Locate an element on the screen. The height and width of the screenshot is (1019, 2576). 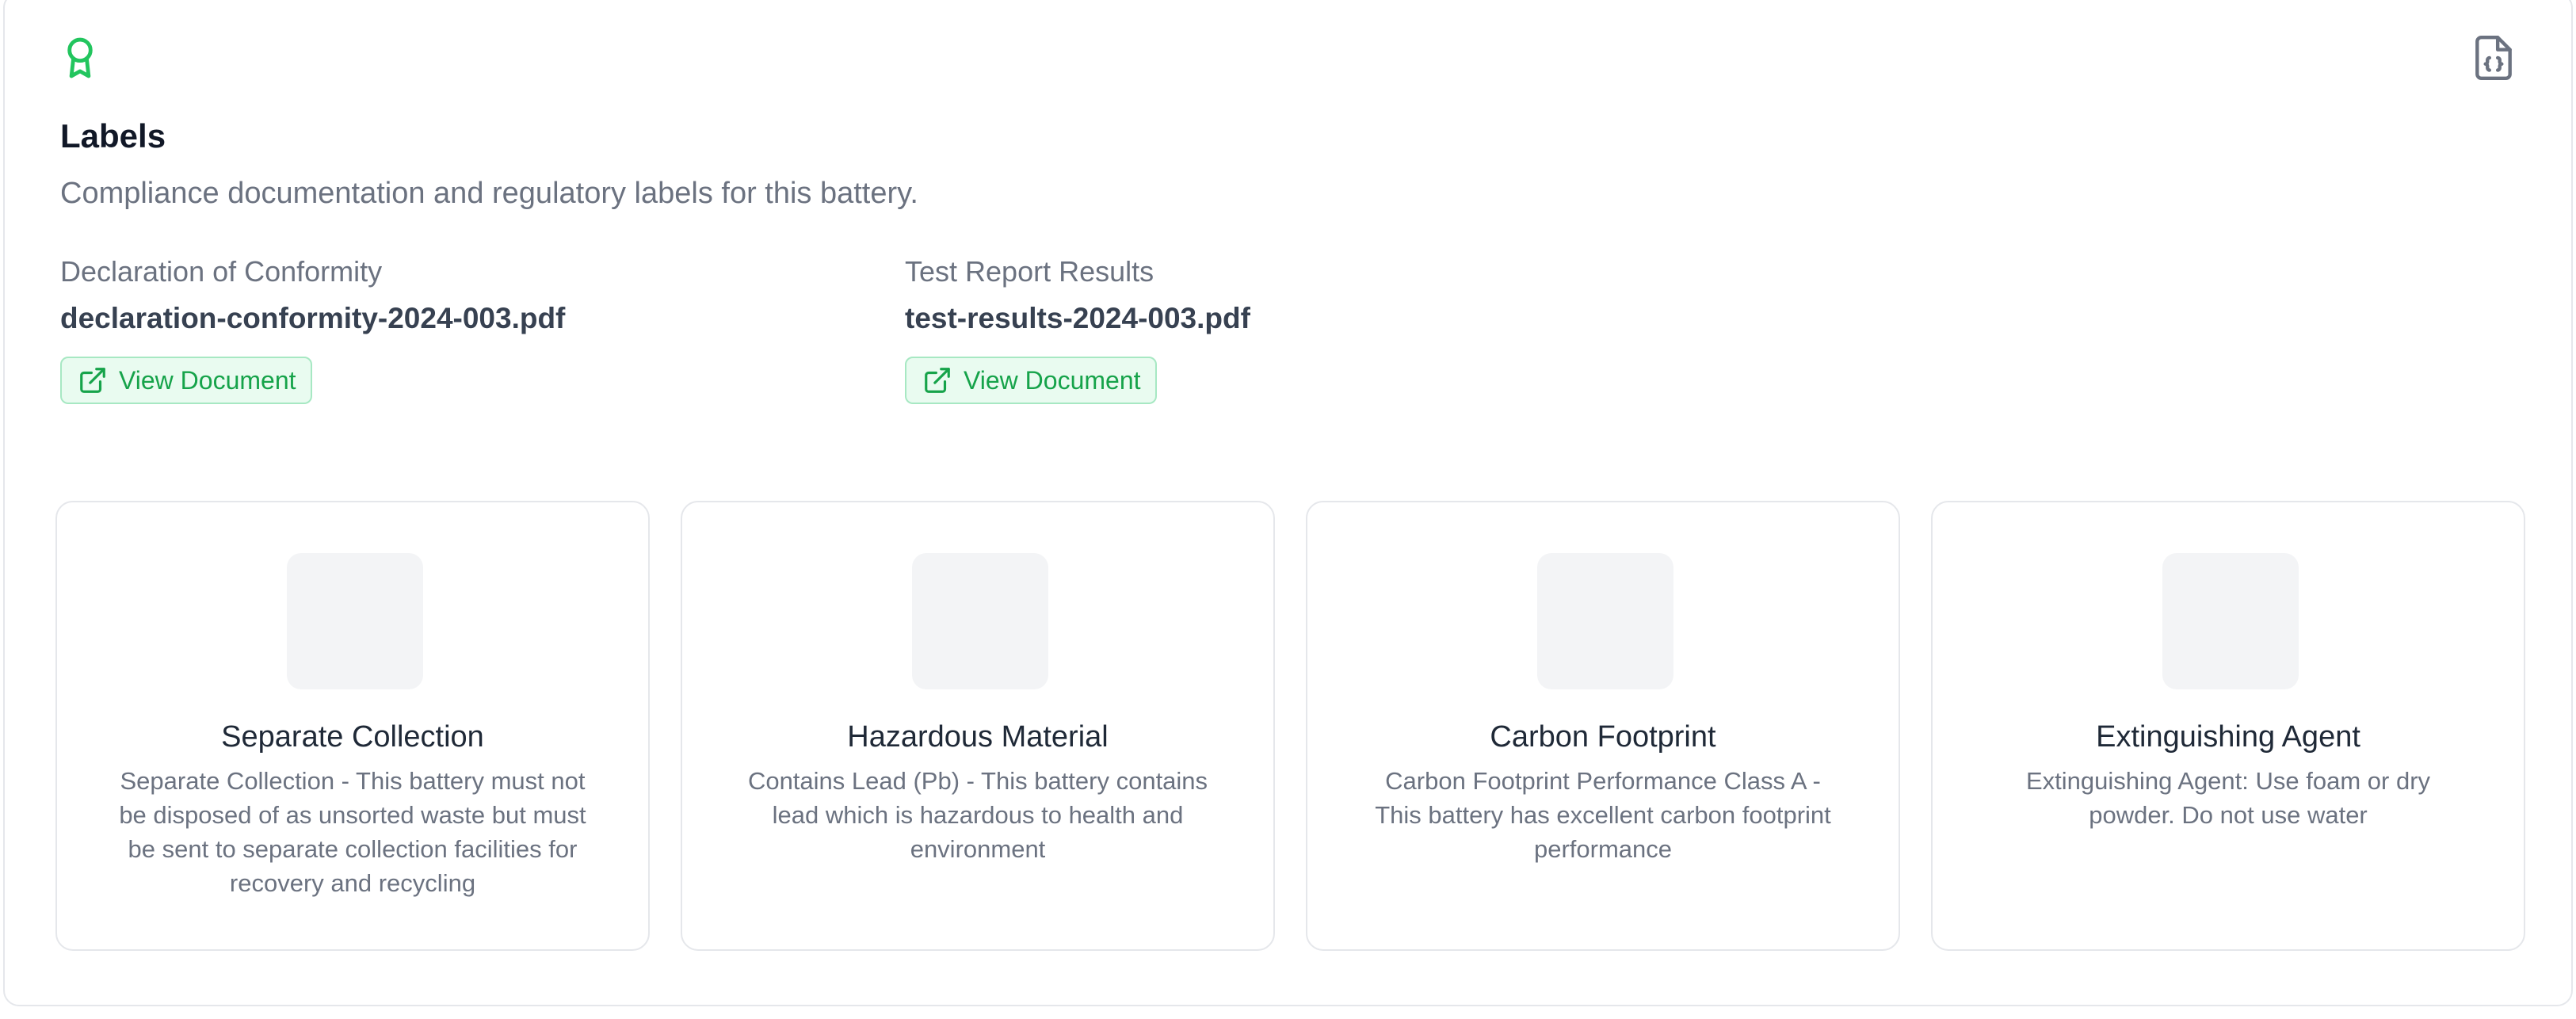
document-label: Test Report Results is located at coordinates (1029, 271).